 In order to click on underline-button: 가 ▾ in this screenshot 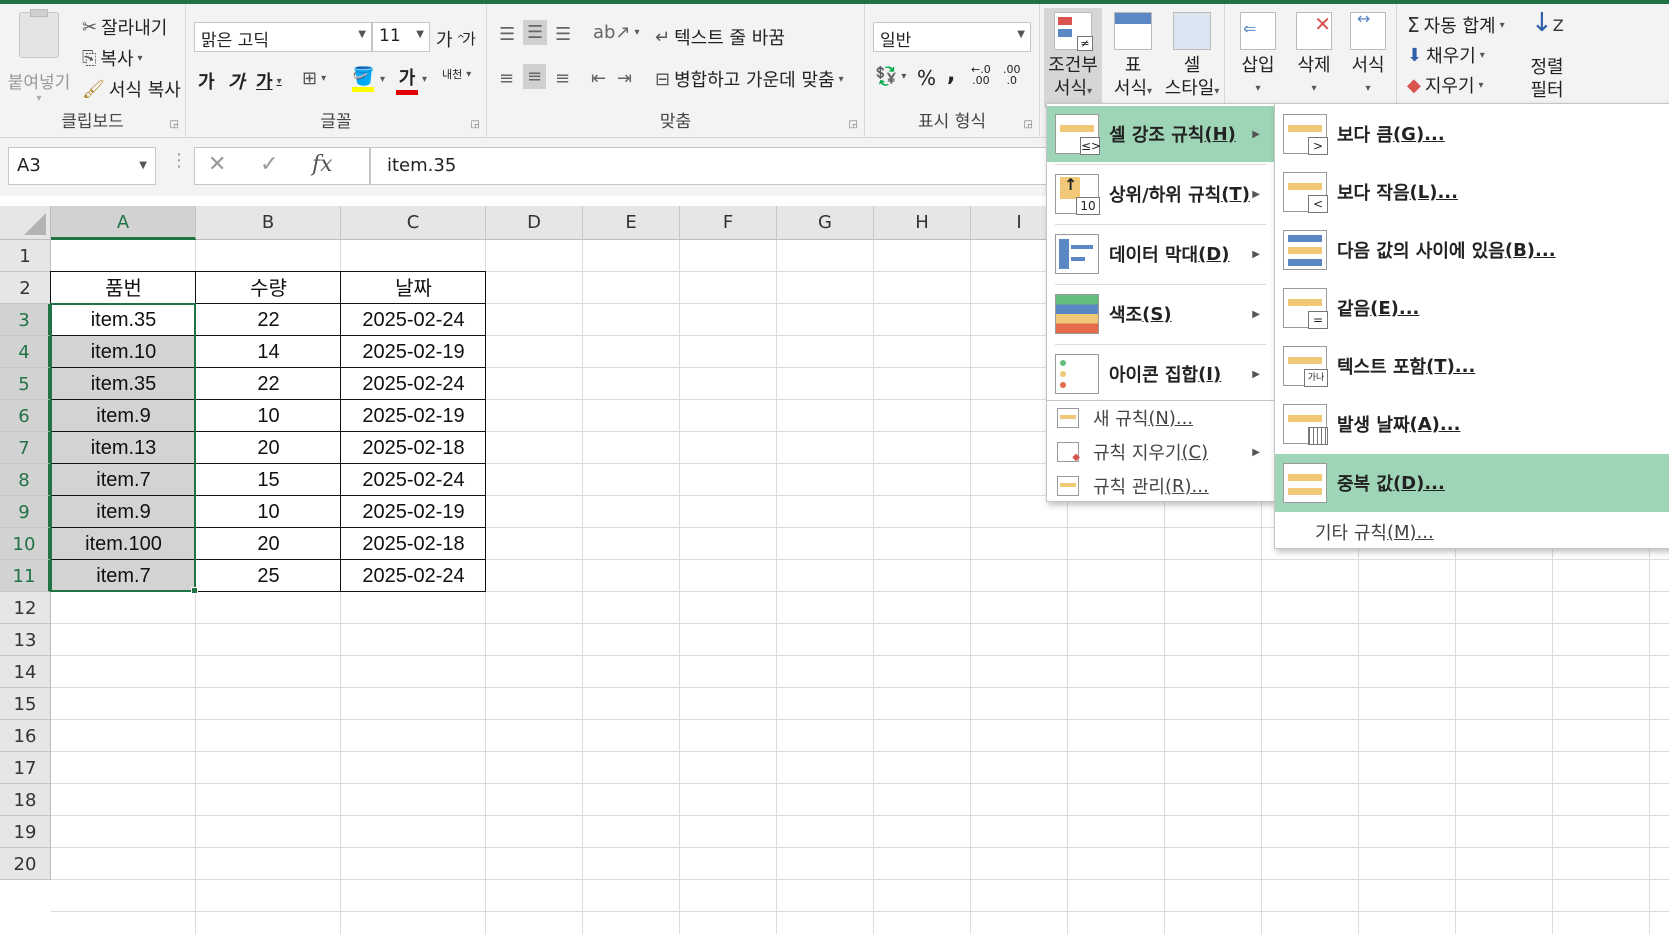, I will do `click(269, 81)`.